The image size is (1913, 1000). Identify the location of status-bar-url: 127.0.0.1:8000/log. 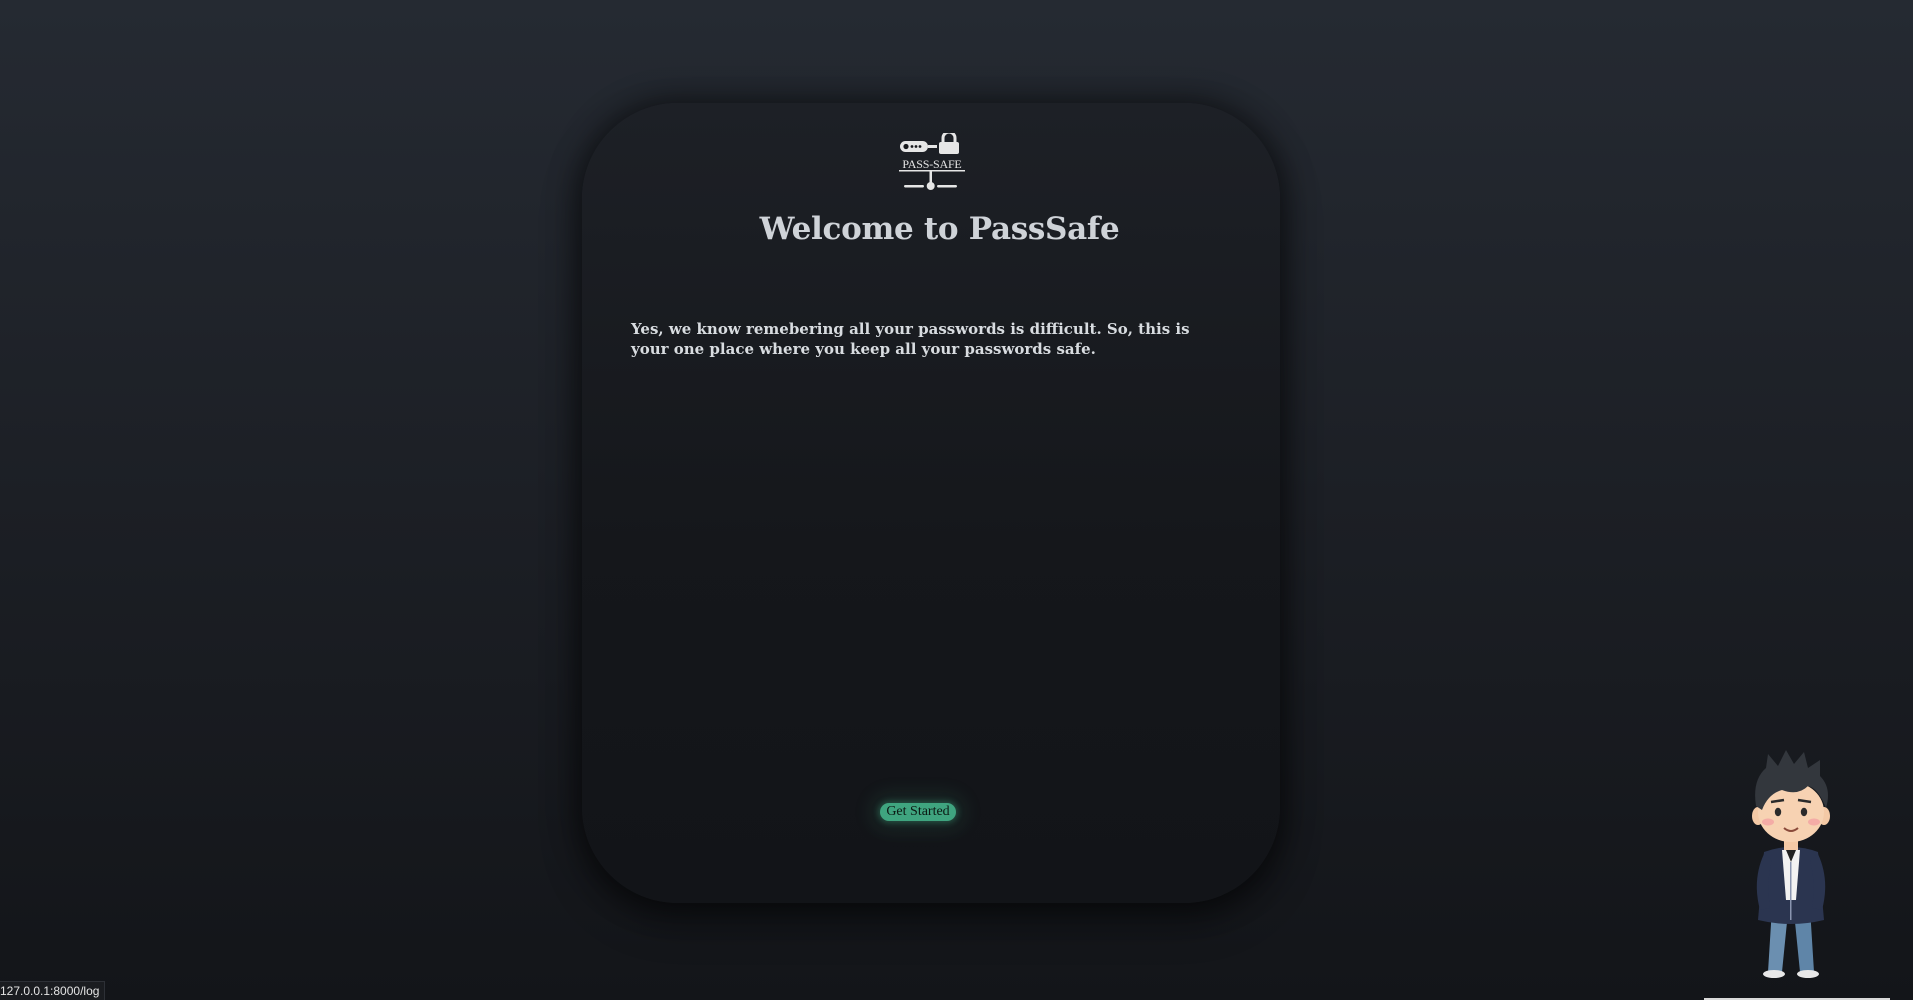
(53, 990).